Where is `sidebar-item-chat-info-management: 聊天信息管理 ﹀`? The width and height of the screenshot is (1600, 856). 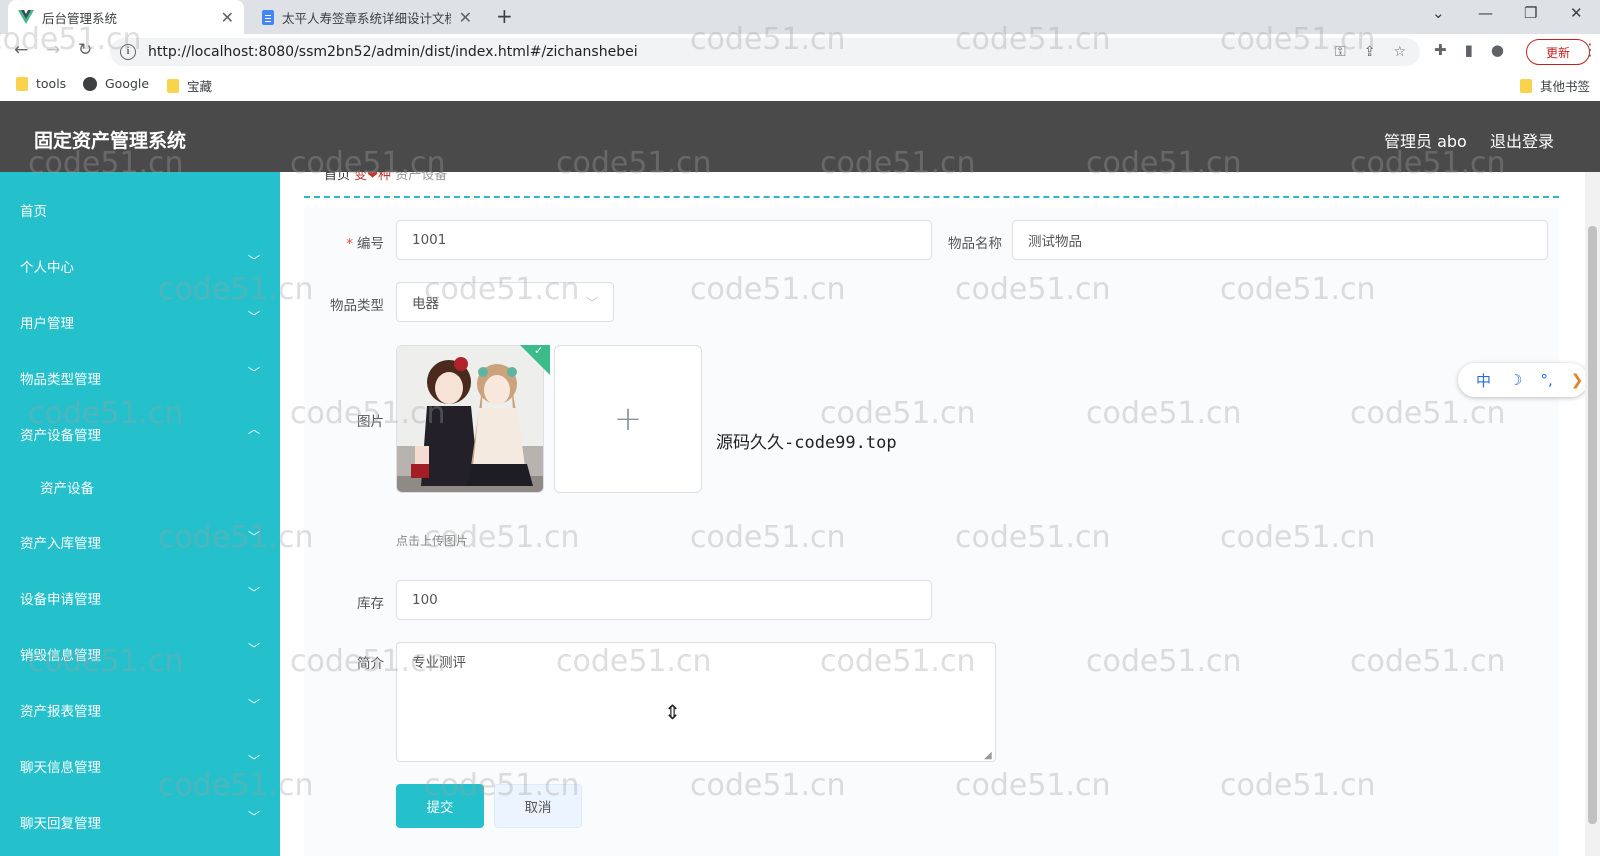 sidebar-item-chat-info-management: 聊天信息管理 ﹀ is located at coordinates (140, 766).